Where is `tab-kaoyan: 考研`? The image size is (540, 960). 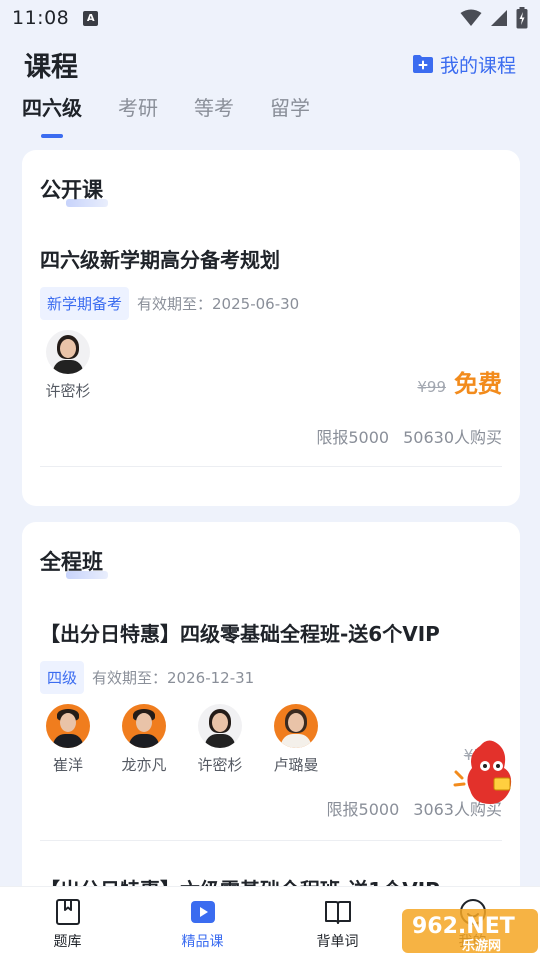
tab-kaoyan: 考研 is located at coordinates (138, 108).